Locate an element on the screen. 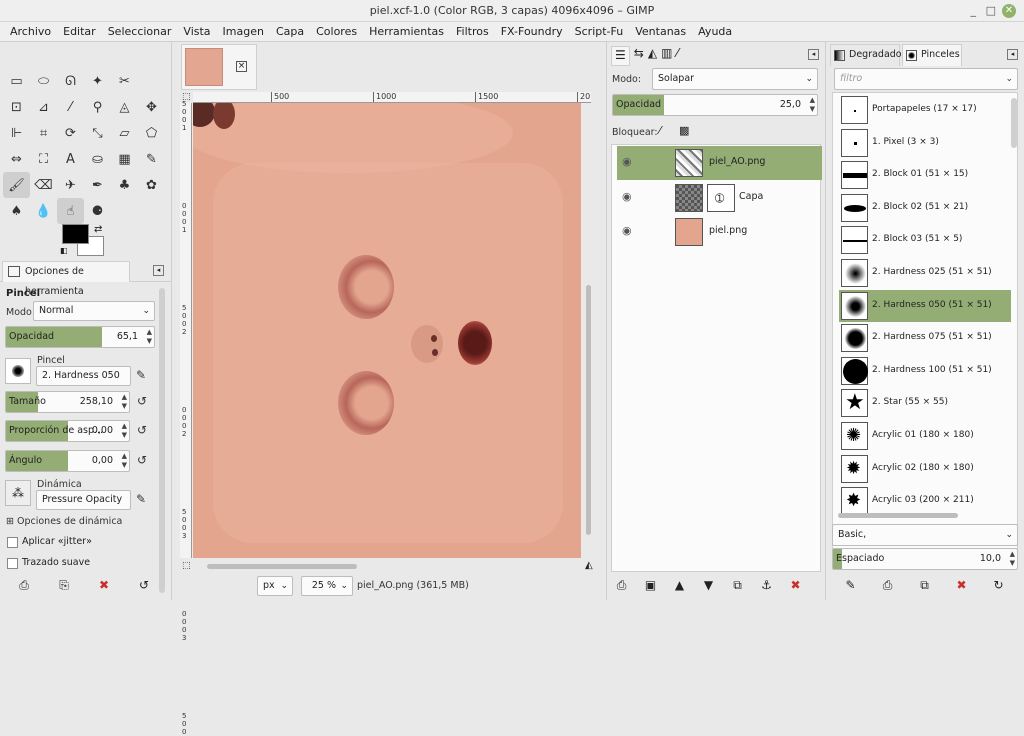 This screenshot has width=1024, height=736. menu-item-script-fu: Script-Fu is located at coordinates (599, 31).